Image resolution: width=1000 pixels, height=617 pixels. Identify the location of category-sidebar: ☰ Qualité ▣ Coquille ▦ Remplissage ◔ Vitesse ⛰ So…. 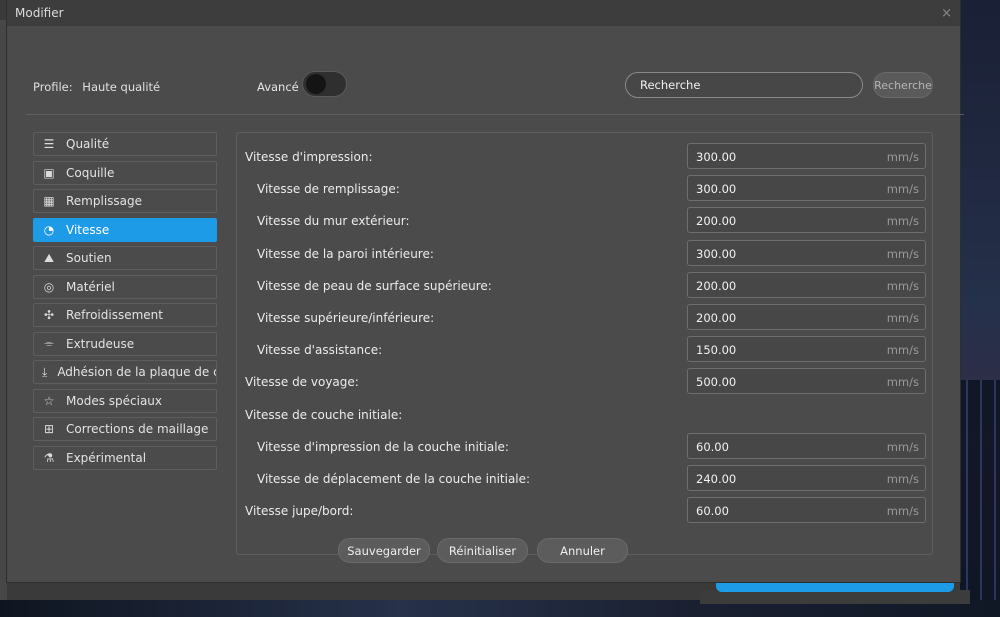
(125, 303).